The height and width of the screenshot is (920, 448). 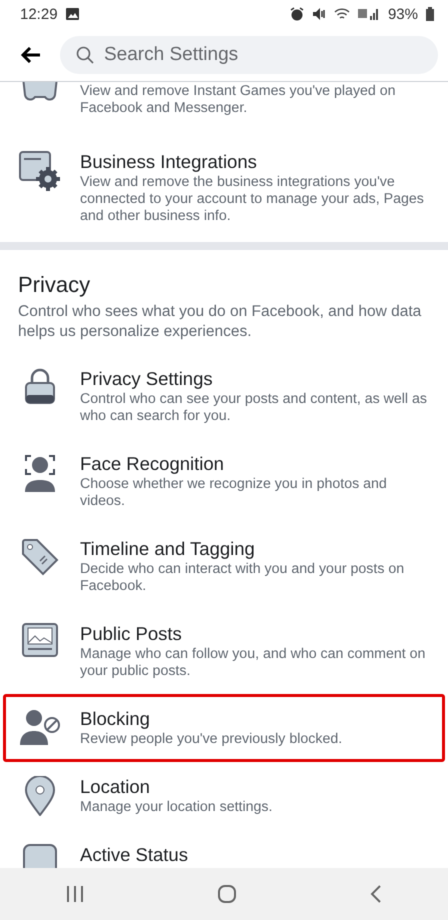 What do you see at coordinates (253, 379) in the screenshot?
I see `setting-title: Privacy Settings` at bounding box center [253, 379].